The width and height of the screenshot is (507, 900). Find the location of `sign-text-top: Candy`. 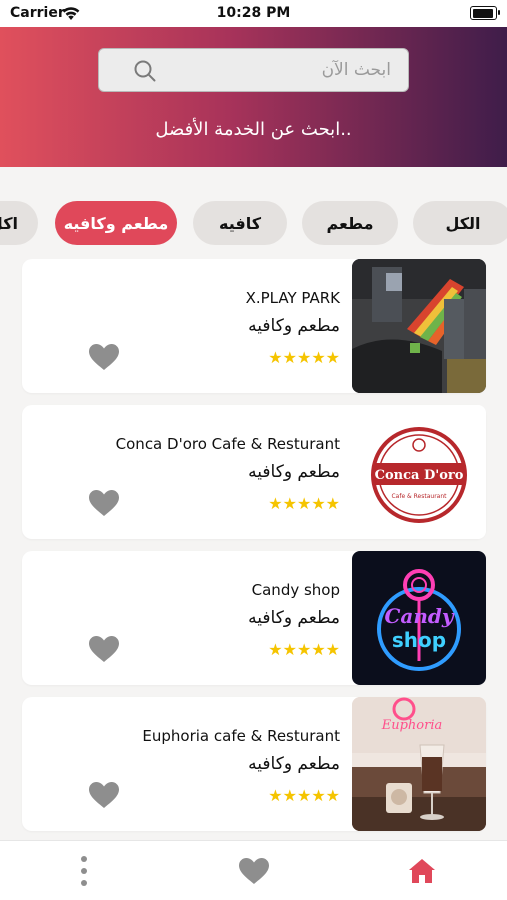

sign-text-top: Candy is located at coordinates (419, 616).